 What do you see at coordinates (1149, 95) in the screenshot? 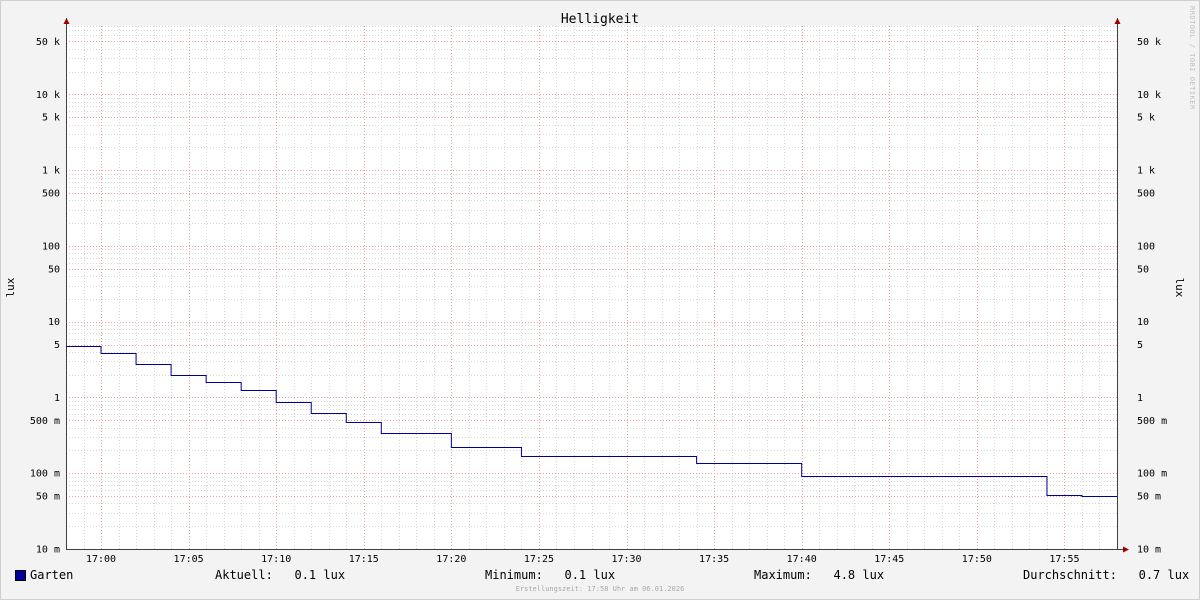
I see `y-tick-label-right: 10 k` at bounding box center [1149, 95].